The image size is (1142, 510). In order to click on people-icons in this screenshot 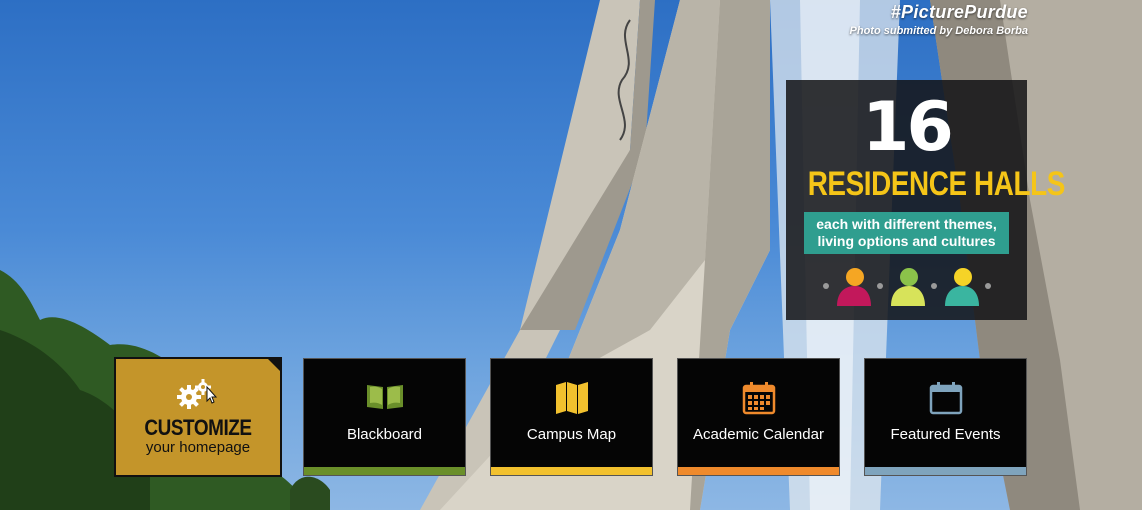, I will do `click(906, 286)`.